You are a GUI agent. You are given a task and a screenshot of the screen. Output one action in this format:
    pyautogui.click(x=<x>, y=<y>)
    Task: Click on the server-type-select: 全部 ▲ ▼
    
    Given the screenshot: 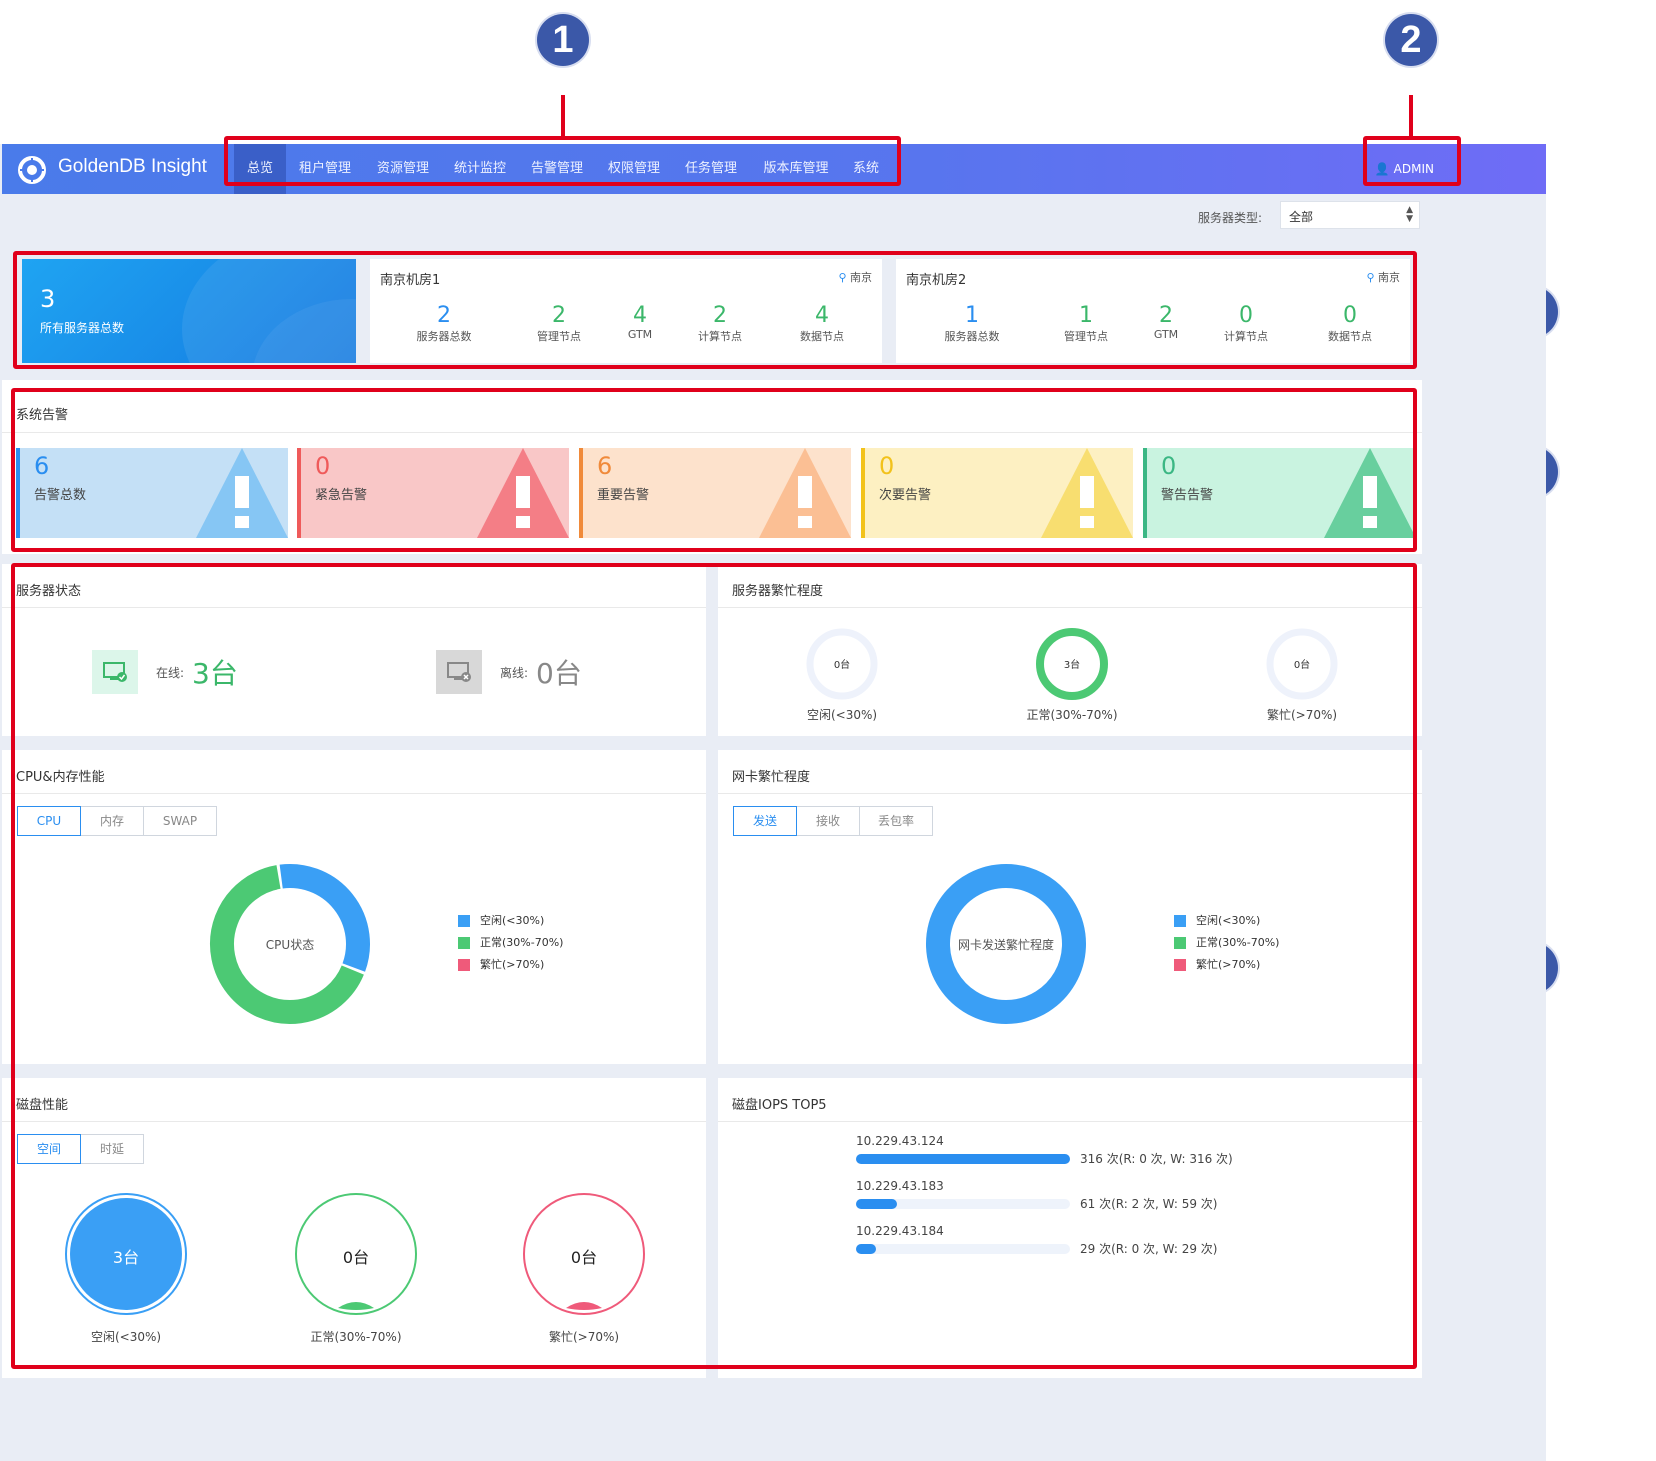 What is the action you would take?
    pyautogui.click(x=1350, y=215)
    